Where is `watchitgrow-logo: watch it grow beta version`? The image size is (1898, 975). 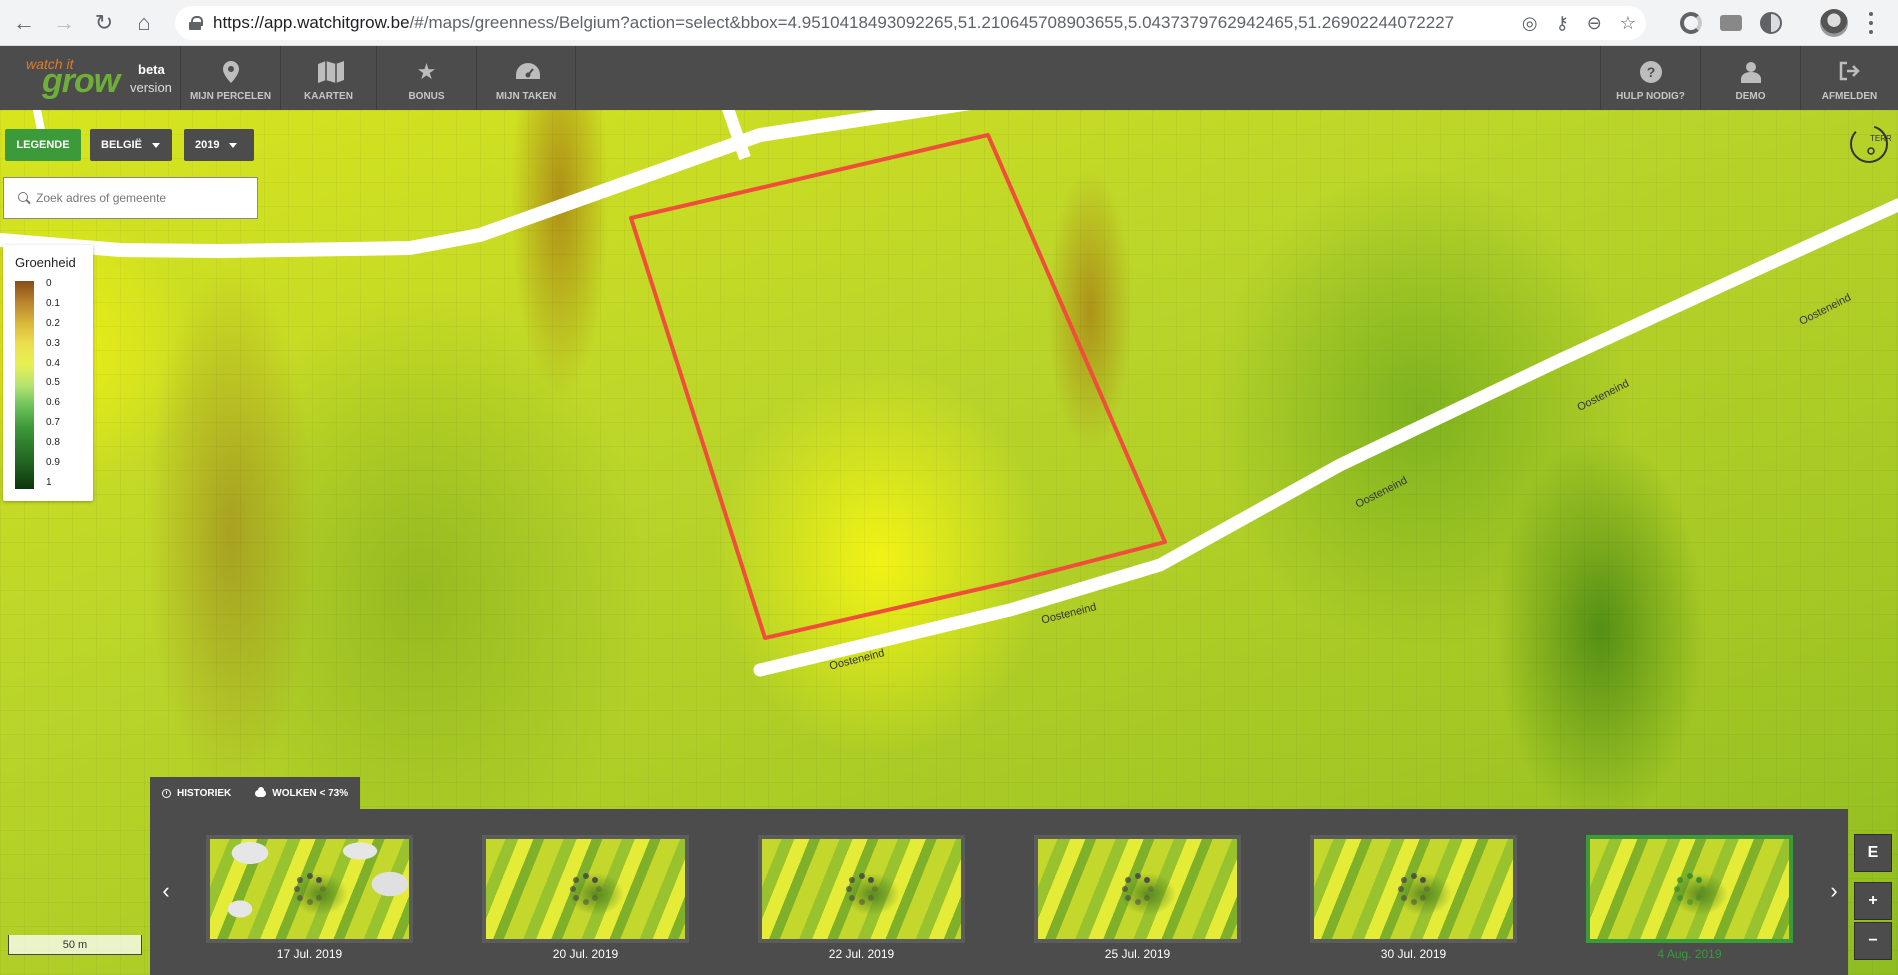 watchitgrow-logo: watch it grow beta version is located at coordinates (100, 78).